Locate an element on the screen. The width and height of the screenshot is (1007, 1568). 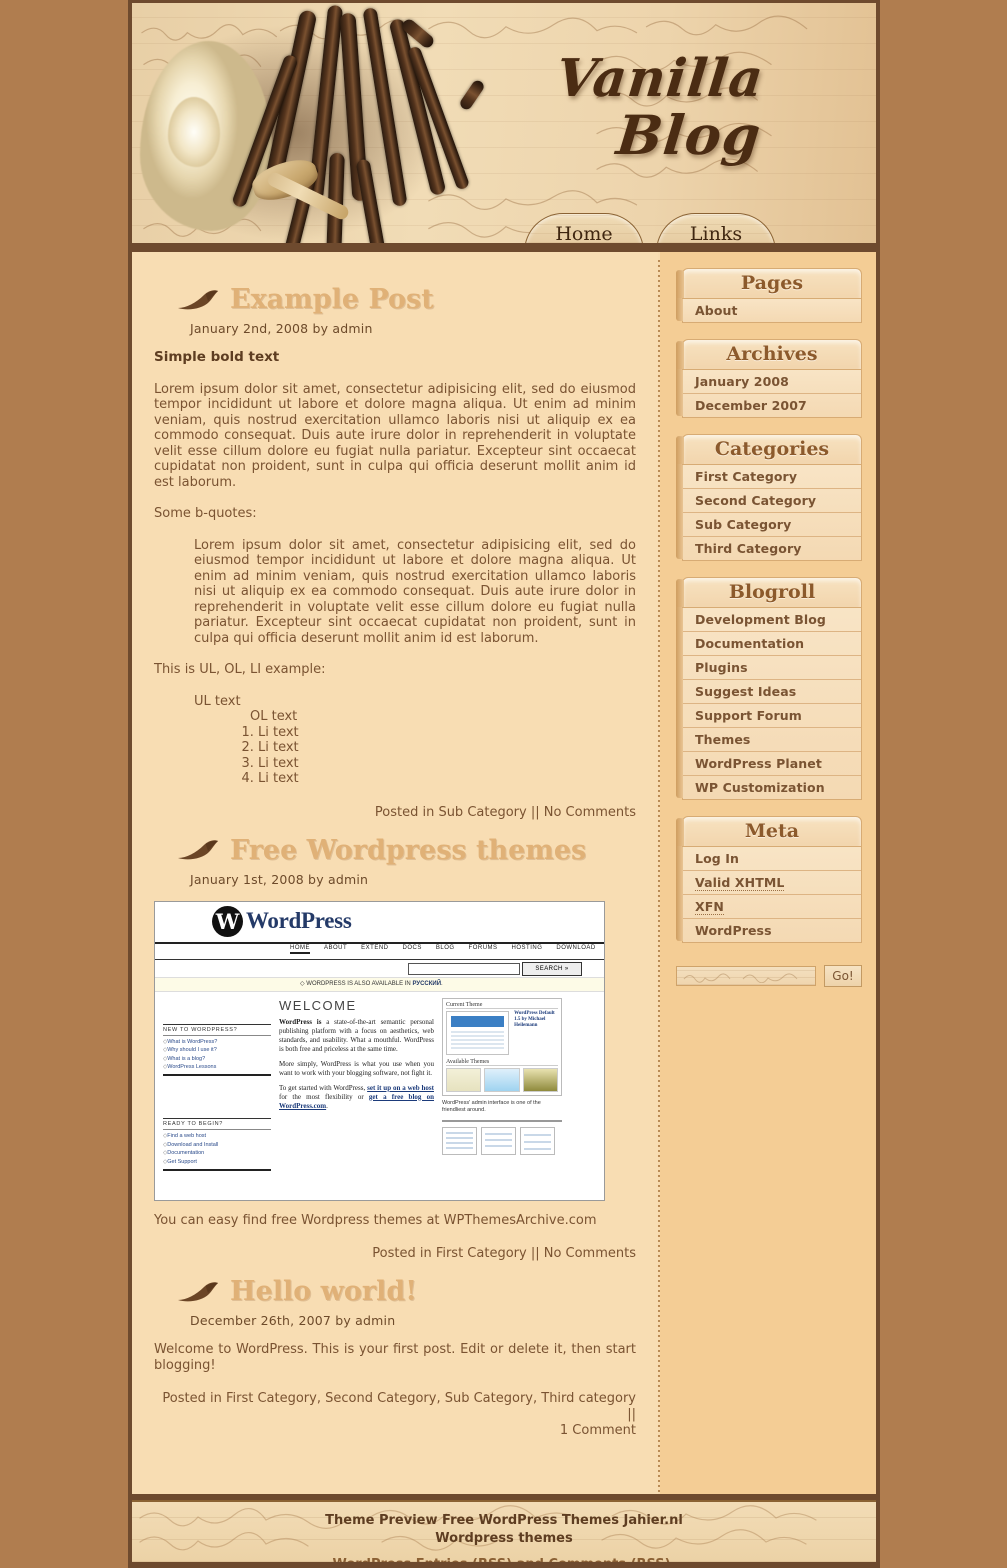
main-nav: Home Links is located at coordinates (504, 232).